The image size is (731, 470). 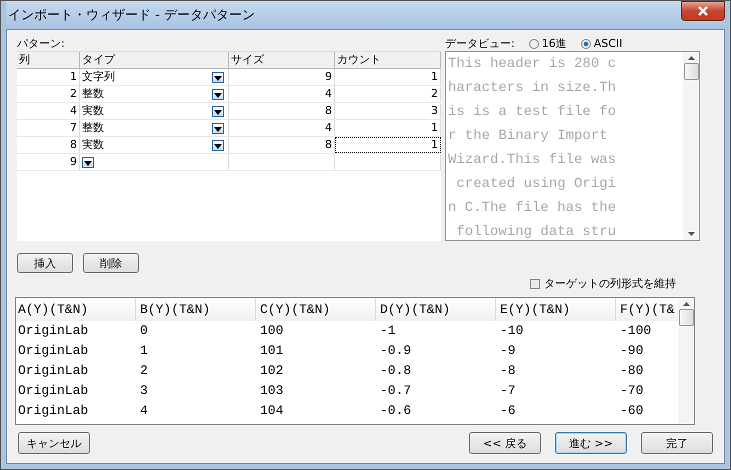 What do you see at coordinates (395, 351) in the screenshot?
I see `table-cell-text: -0.9` at bounding box center [395, 351].